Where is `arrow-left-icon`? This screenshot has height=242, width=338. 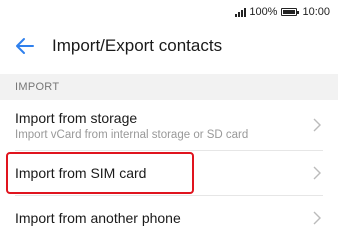 arrow-left-icon is located at coordinates (25, 46).